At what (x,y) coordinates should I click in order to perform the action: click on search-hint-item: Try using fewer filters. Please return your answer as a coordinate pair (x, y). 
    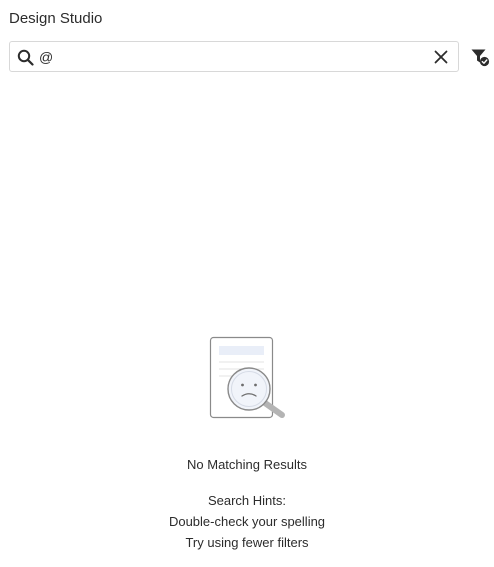
    Looking at the image, I should click on (247, 542).